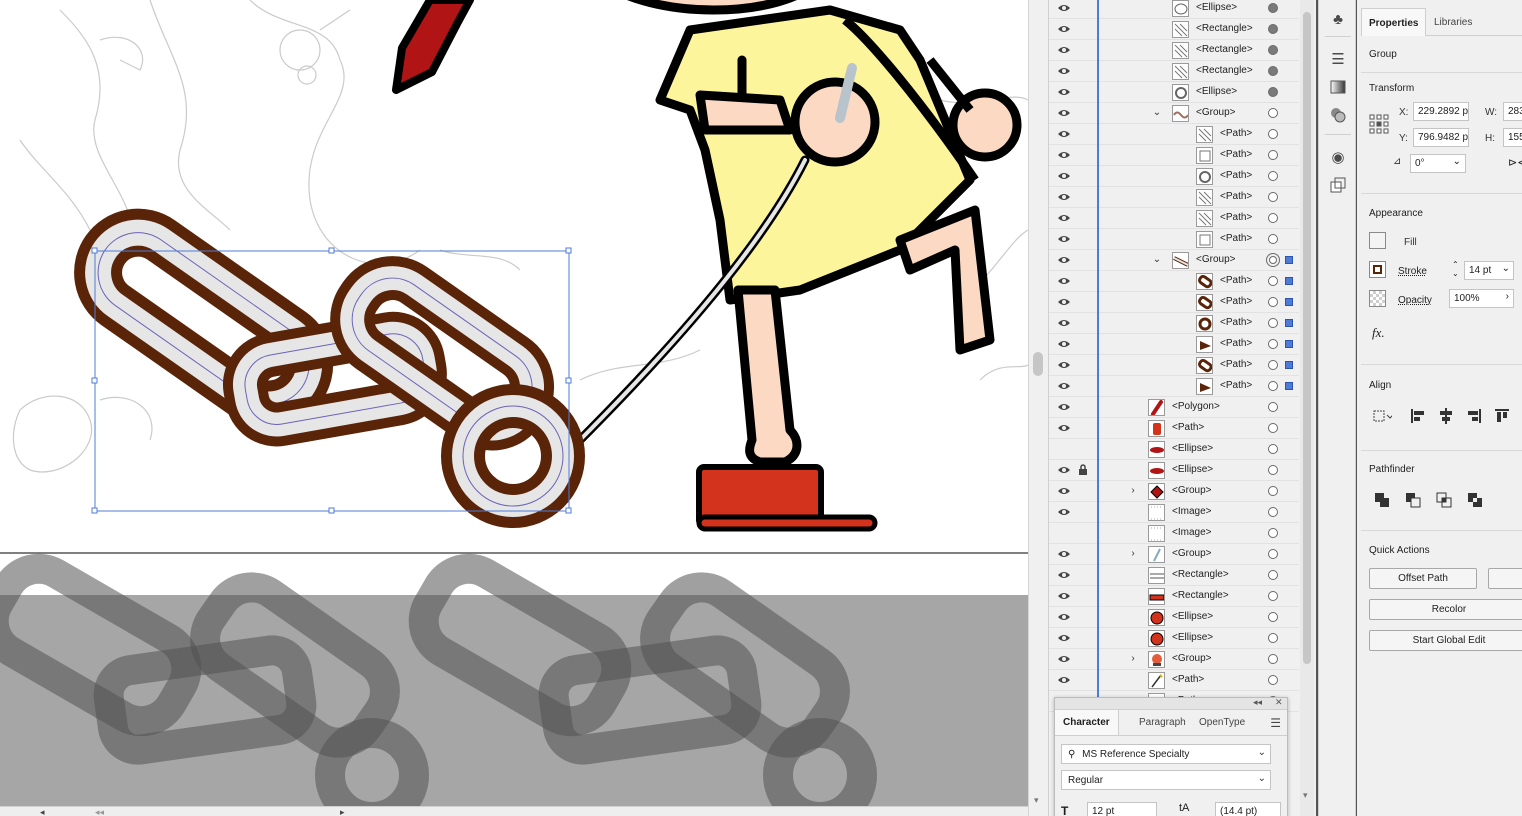 Image resolution: width=1522 pixels, height=816 pixels. What do you see at coordinates (1338, 157) in the screenshot?
I see `appearance-icon: ◉` at bounding box center [1338, 157].